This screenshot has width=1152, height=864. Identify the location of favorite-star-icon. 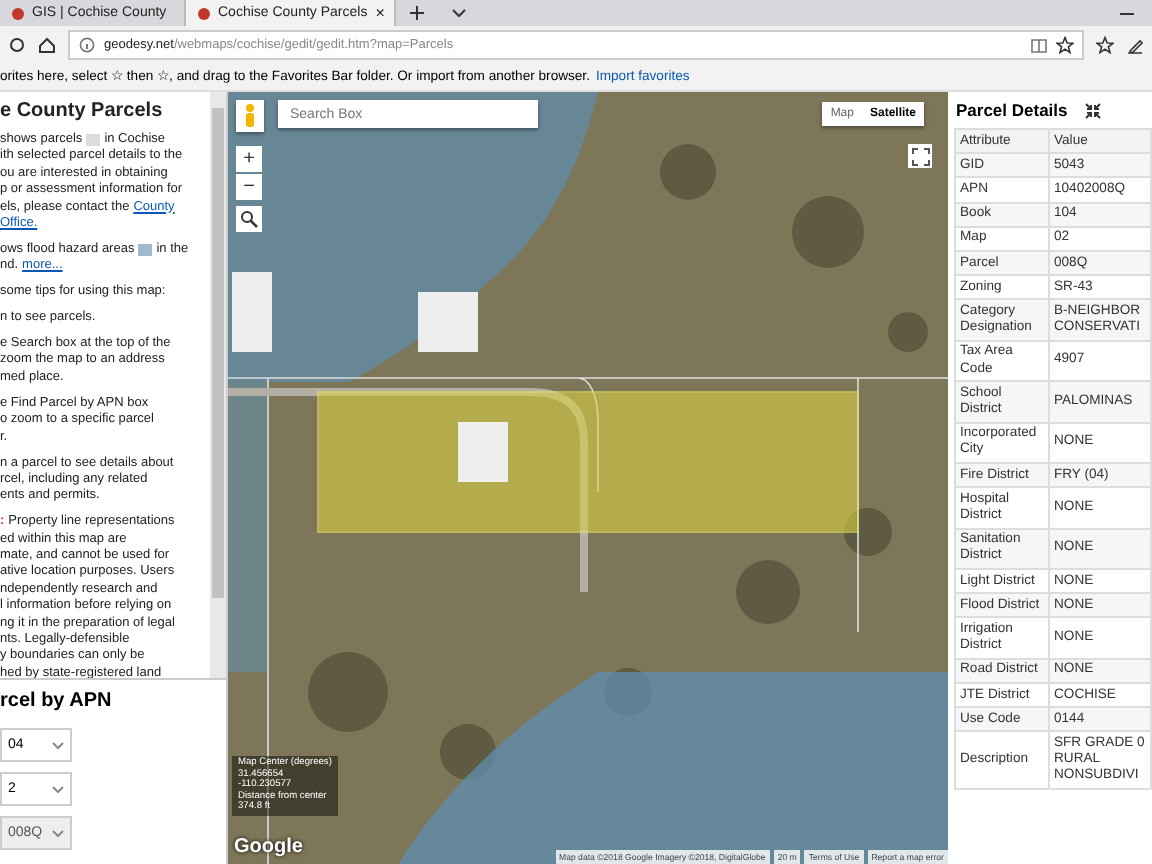
(1065, 44).